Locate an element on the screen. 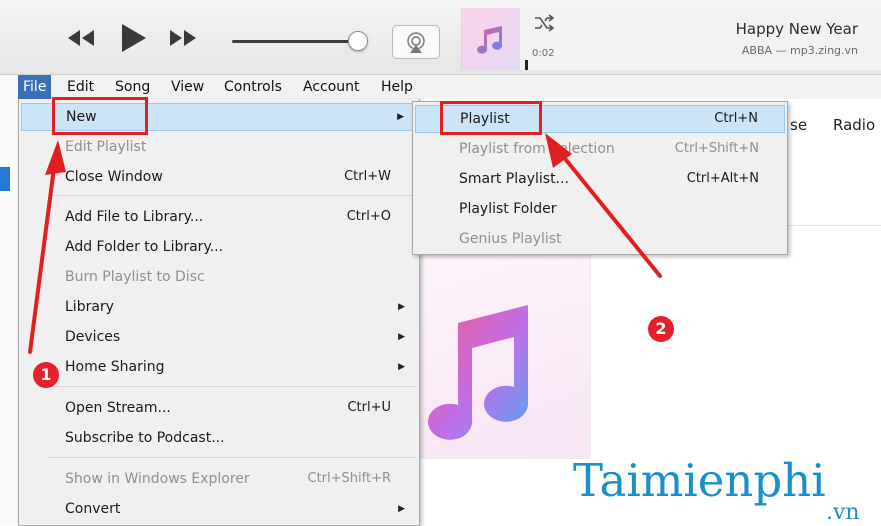  arrow-1-head is located at coordinates (55, 157).